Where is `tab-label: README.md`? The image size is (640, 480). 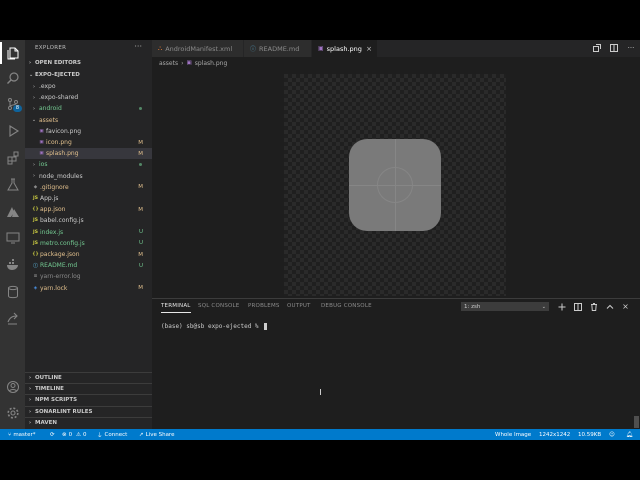
tab-label: README.md is located at coordinates (279, 48).